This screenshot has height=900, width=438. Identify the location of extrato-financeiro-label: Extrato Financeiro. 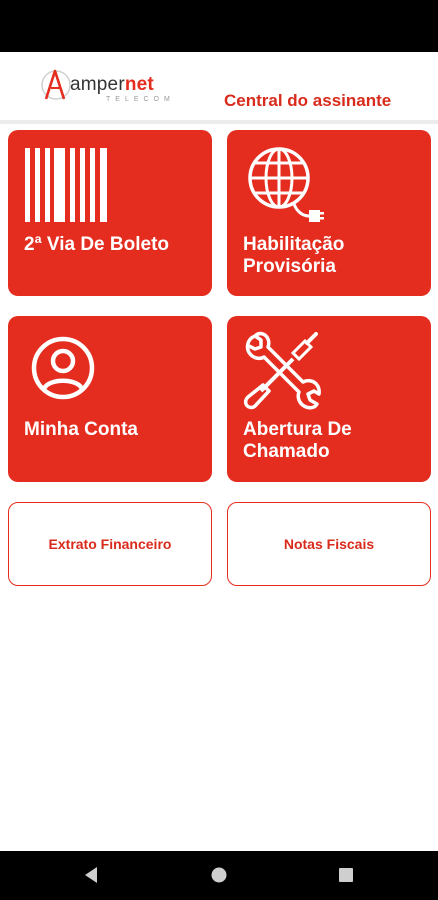
(110, 544).